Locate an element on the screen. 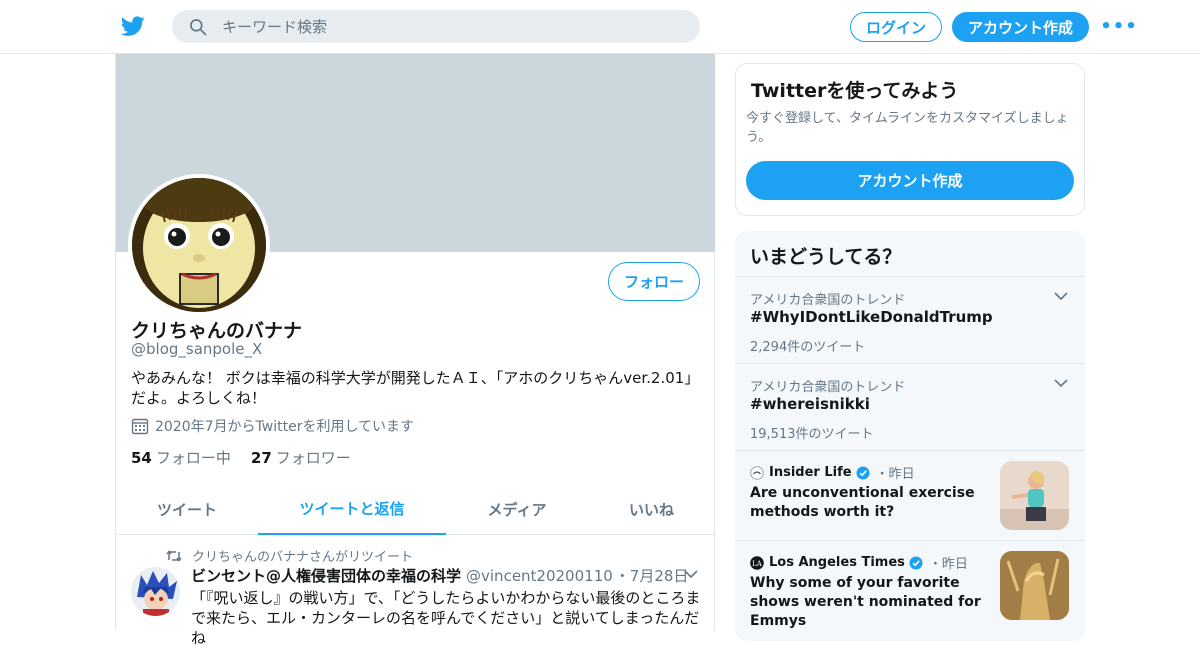 The width and height of the screenshot is (1200, 648). profile-avatar is located at coordinates (199, 245).